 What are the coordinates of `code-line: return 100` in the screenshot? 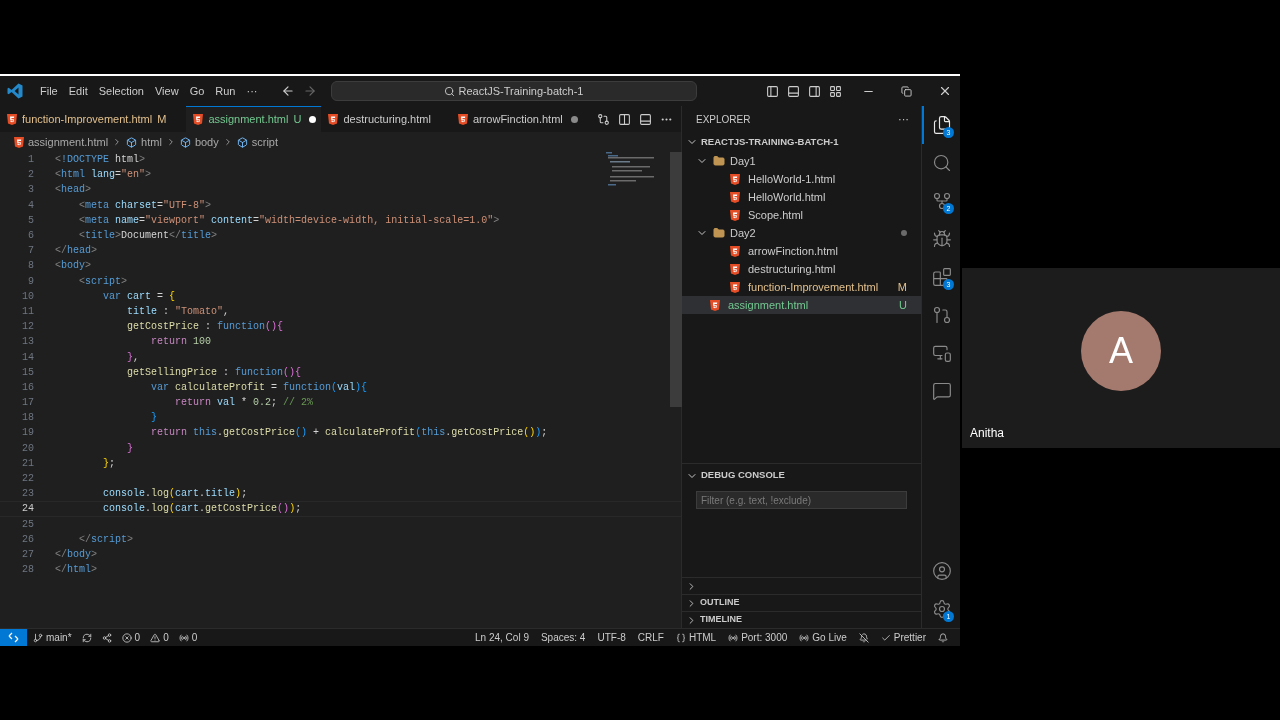 It's located at (181, 342).